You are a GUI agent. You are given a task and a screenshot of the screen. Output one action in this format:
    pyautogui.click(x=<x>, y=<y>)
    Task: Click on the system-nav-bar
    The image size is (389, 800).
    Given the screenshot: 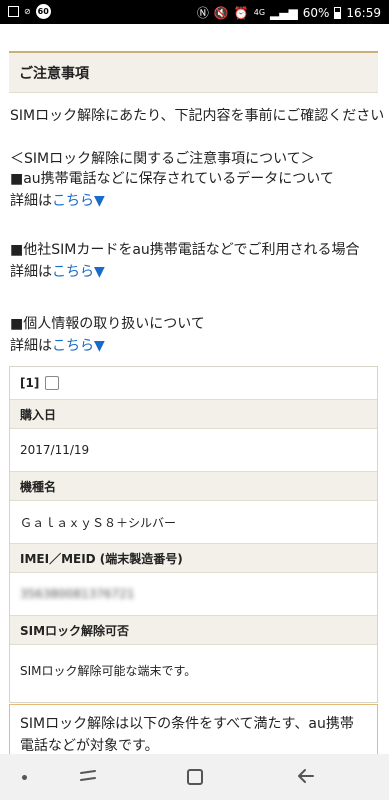 What is the action you would take?
    pyautogui.click(x=194, y=777)
    